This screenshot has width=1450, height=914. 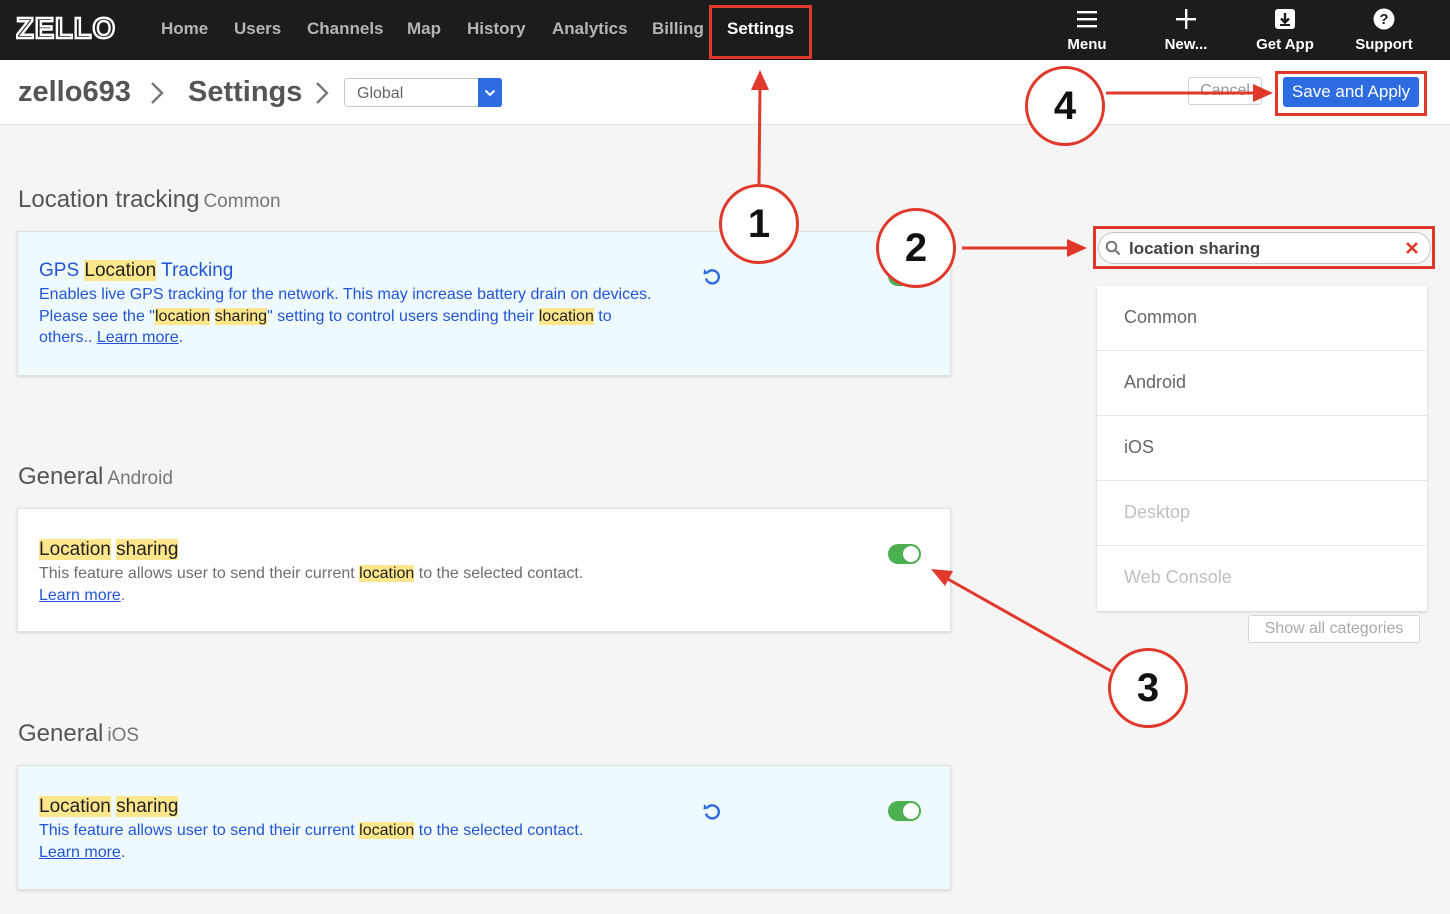 I want to click on description-text: others.., so click(x=68, y=337).